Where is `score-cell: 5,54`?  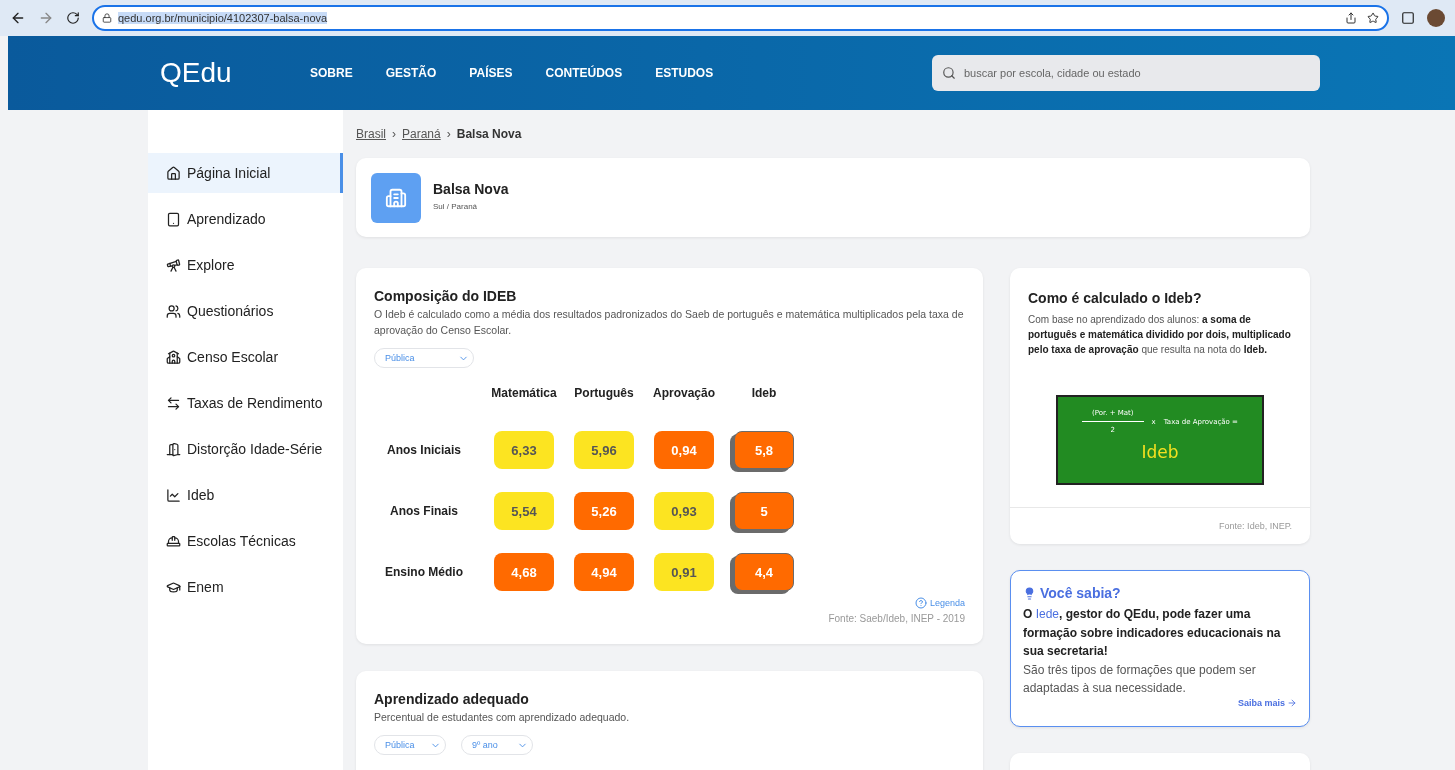
score-cell: 5,54 is located at coordinates (524, 511).